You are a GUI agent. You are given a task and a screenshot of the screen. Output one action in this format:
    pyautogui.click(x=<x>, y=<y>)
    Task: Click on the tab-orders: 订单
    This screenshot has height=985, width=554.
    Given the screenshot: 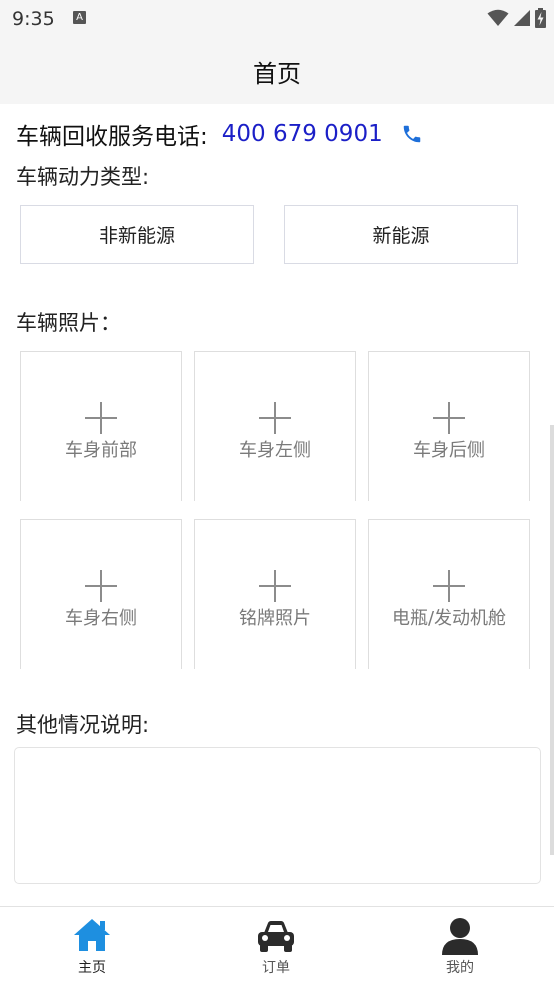 What is the action you would take?
    pyautogui.click(x=276, y=946)
    